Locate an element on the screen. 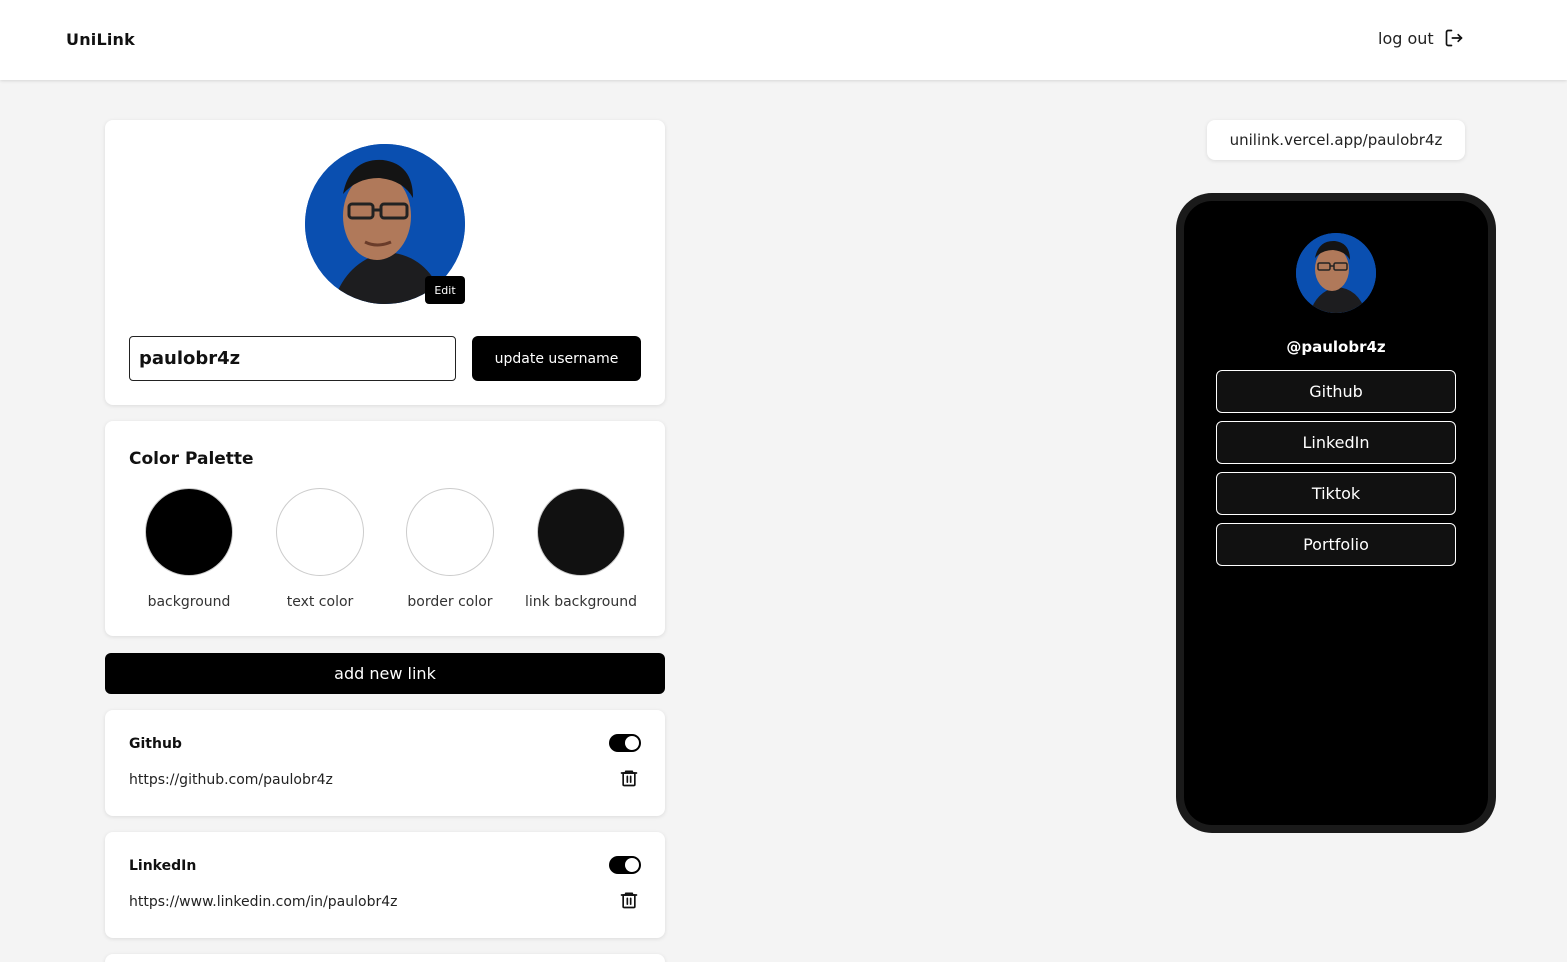 The width and height of the screenshot is (1567, 962). logout-button: log out is located at coordinates (1421, 38).